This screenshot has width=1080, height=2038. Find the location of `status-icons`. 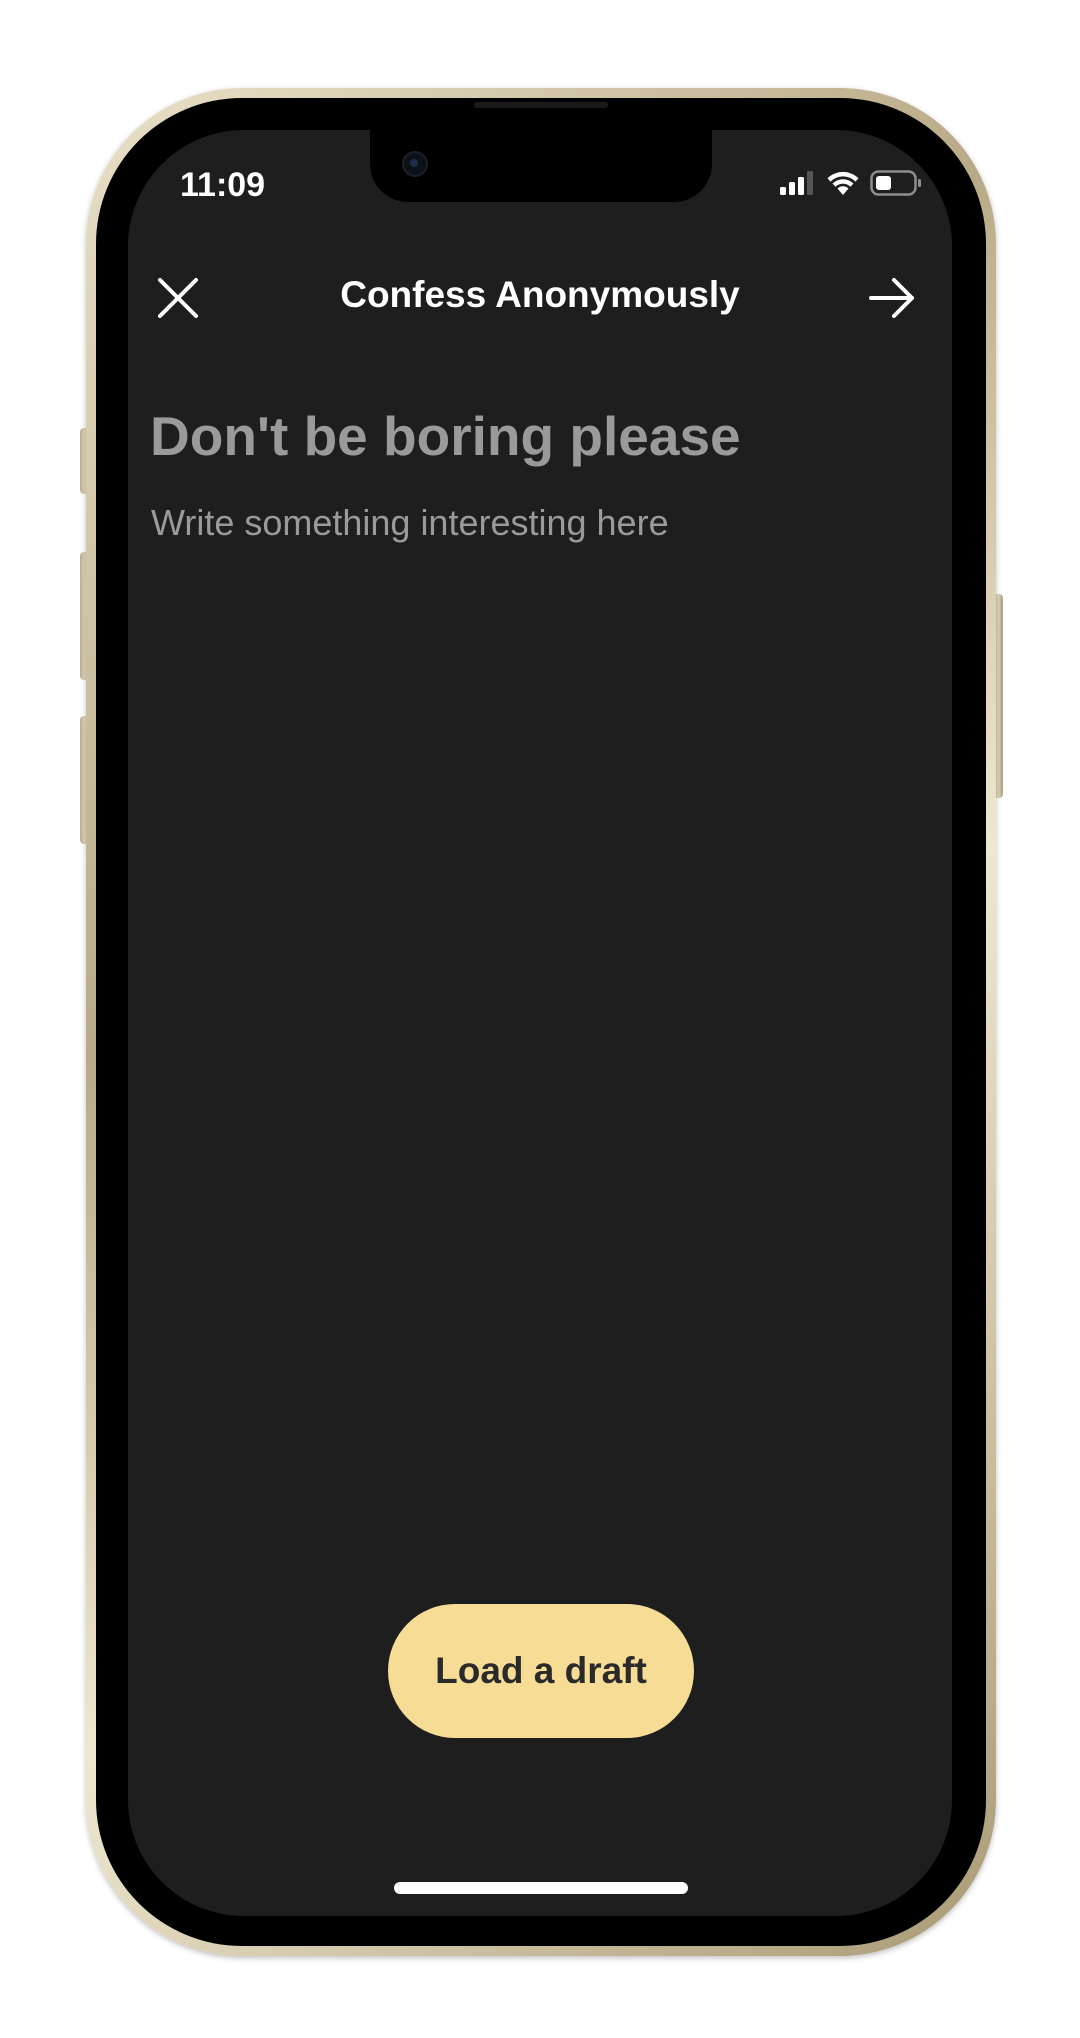

status-icons is located at coordinates (851, 183).